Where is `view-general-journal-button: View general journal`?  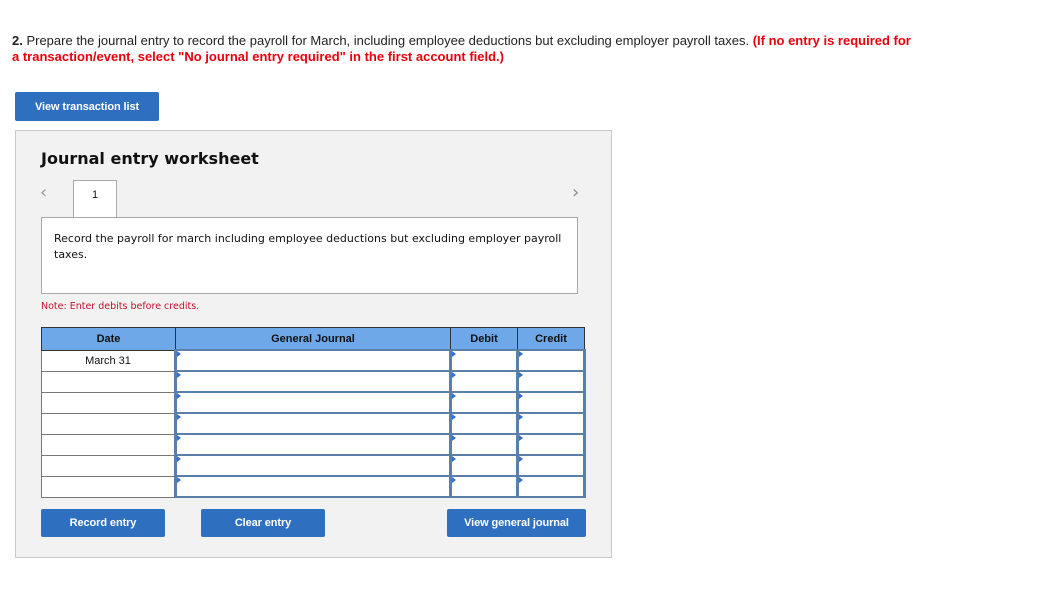 view-general-journal-button: View general journal is located at coordinates (516, 523).